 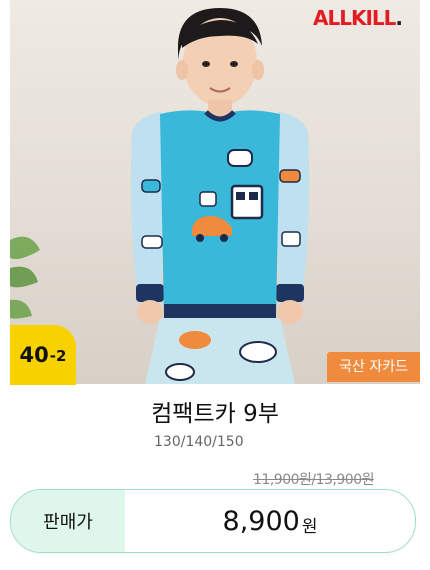 I want to click on material-tag: 국산 자카드, so click(x=373, y=367).